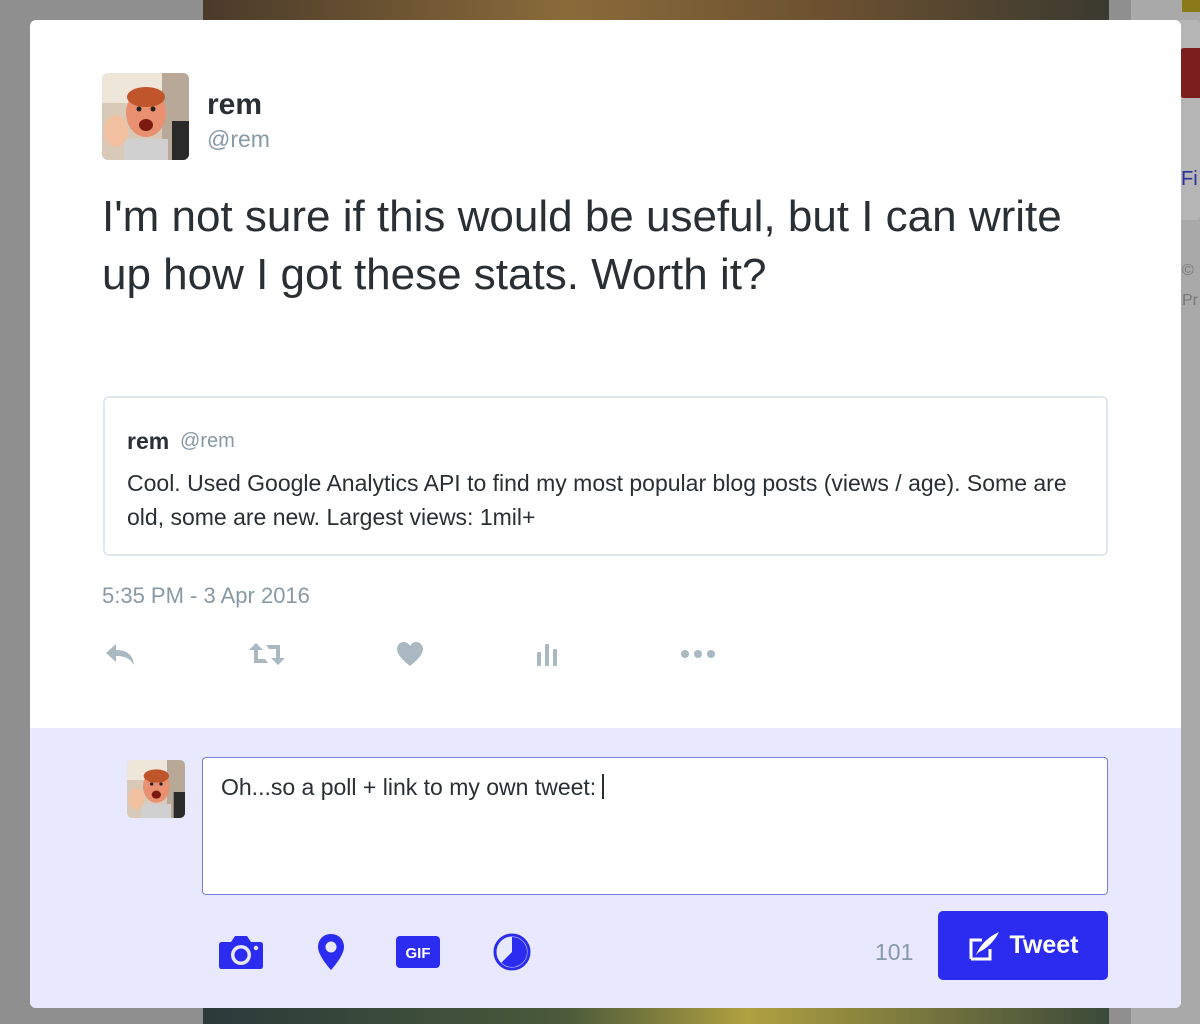 The width and height of the screenshot is (1200, 1024). Describe the element at coordinates (156, 789) in the screenshot. I see `user-avatar` at that location.